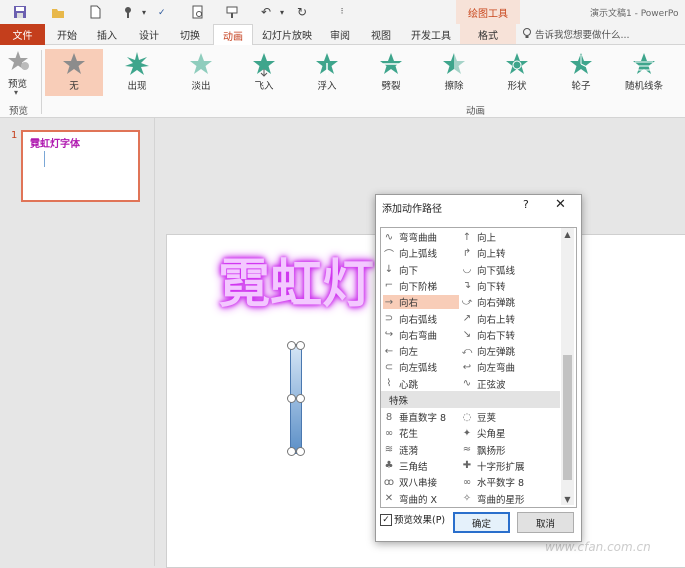 The width and height of the screenshot is (685, 568). I want to click on motion-path-item: ⌒ 向上弧线, so click(421, 253).